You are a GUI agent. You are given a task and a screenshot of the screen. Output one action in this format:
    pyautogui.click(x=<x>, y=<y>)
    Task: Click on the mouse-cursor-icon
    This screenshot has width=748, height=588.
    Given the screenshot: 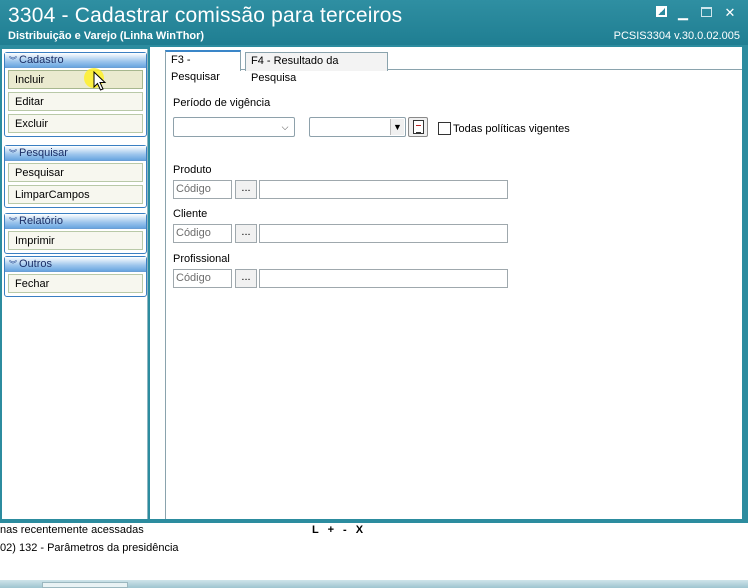 What is the action you would take?
    pyautogui.click(x=100, y=81)
    